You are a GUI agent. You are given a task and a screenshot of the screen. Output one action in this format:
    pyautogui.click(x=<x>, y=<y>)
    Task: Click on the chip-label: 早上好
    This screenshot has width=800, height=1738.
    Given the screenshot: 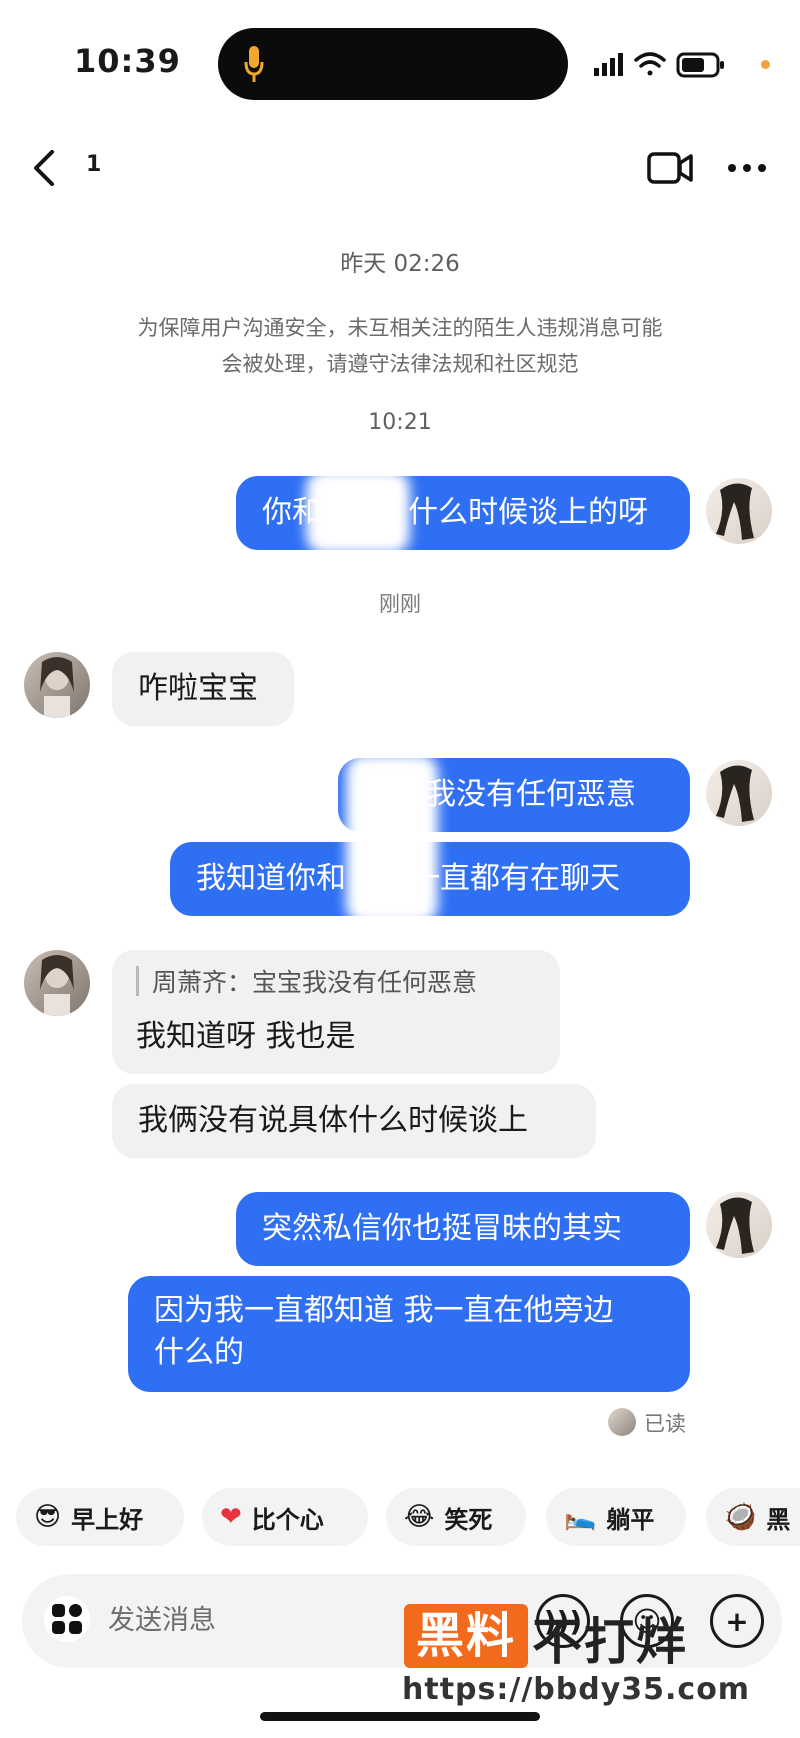 What is the action you would take?
    pyautogui.click(x=107, y=1519)
    